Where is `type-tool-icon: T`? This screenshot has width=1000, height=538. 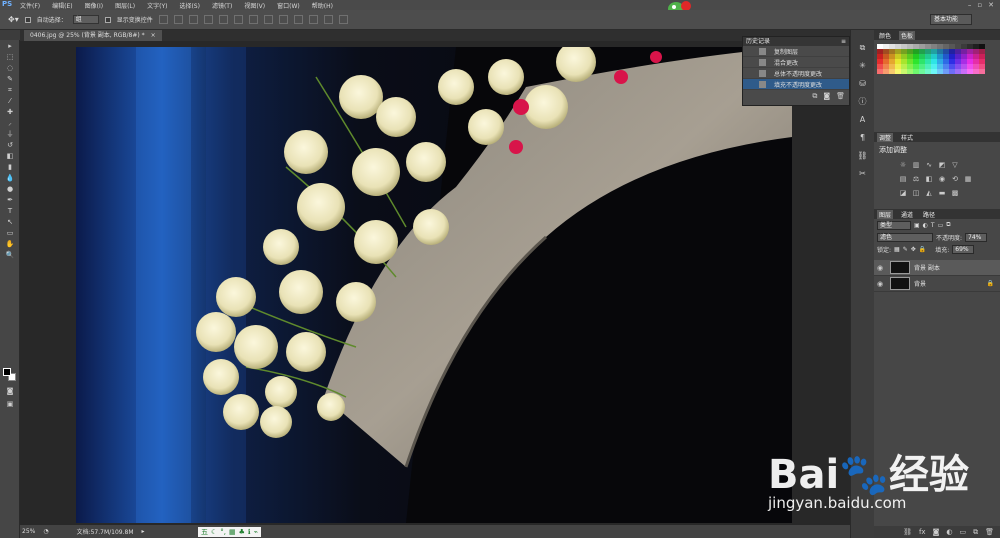 type-tool-icon: T is located at coordinates (10, 211).